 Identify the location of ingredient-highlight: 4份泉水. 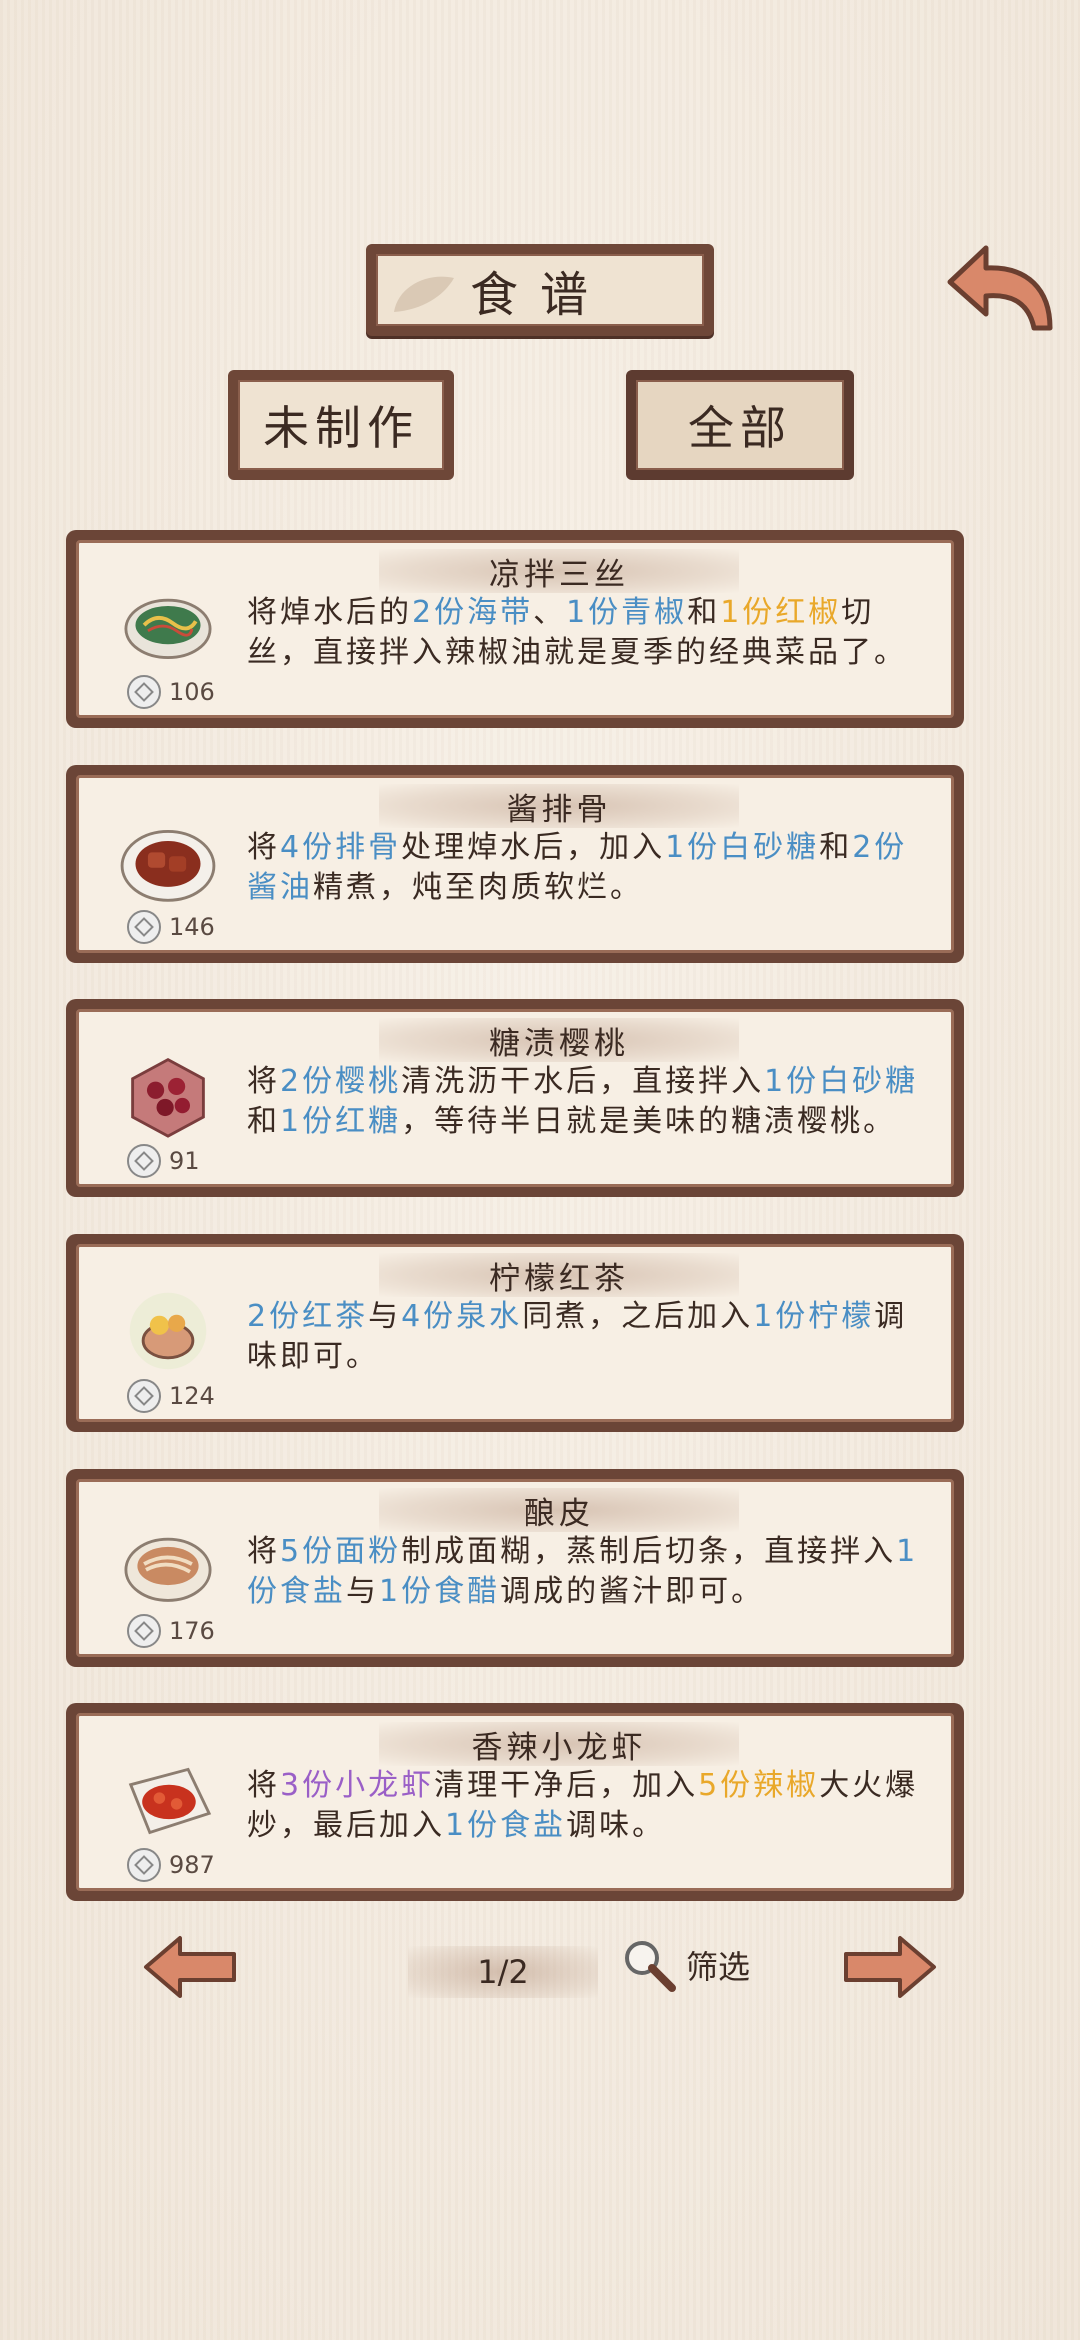
(462, 1316).